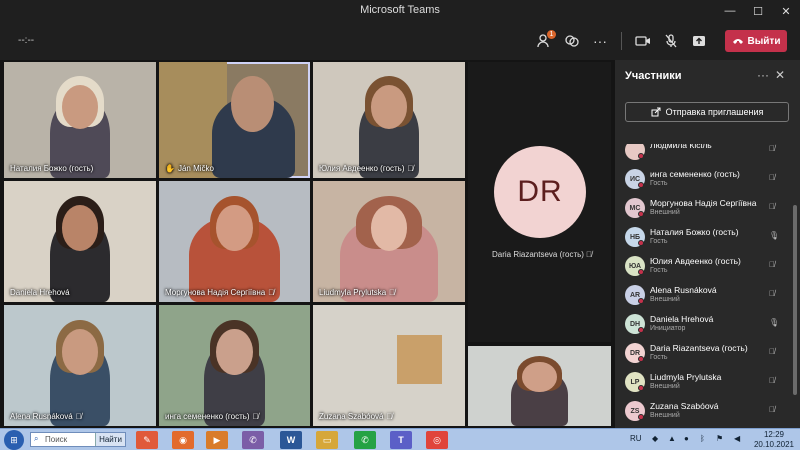  What do you see at coordinates (672, 438) in the screenshot?
I see `tray-network-icon: ▲` at bounding box center [672, 438].